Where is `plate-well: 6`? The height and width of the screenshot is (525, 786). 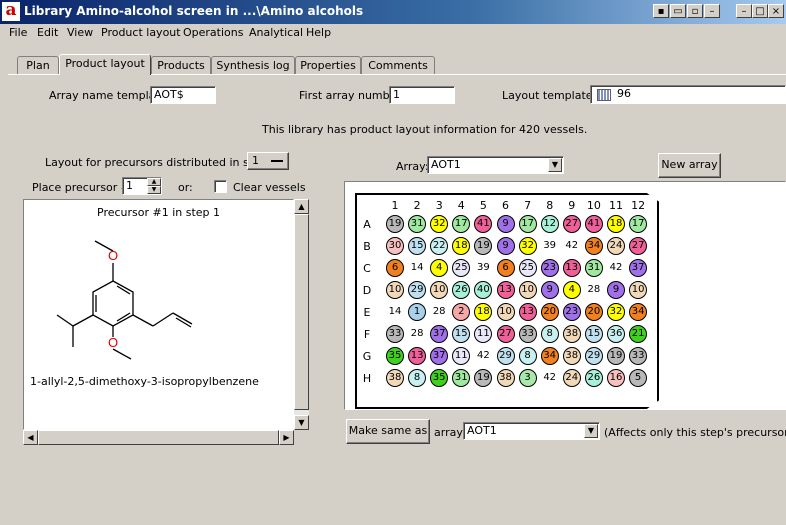
plate-well: 6 is located at coordinates (395, 268).